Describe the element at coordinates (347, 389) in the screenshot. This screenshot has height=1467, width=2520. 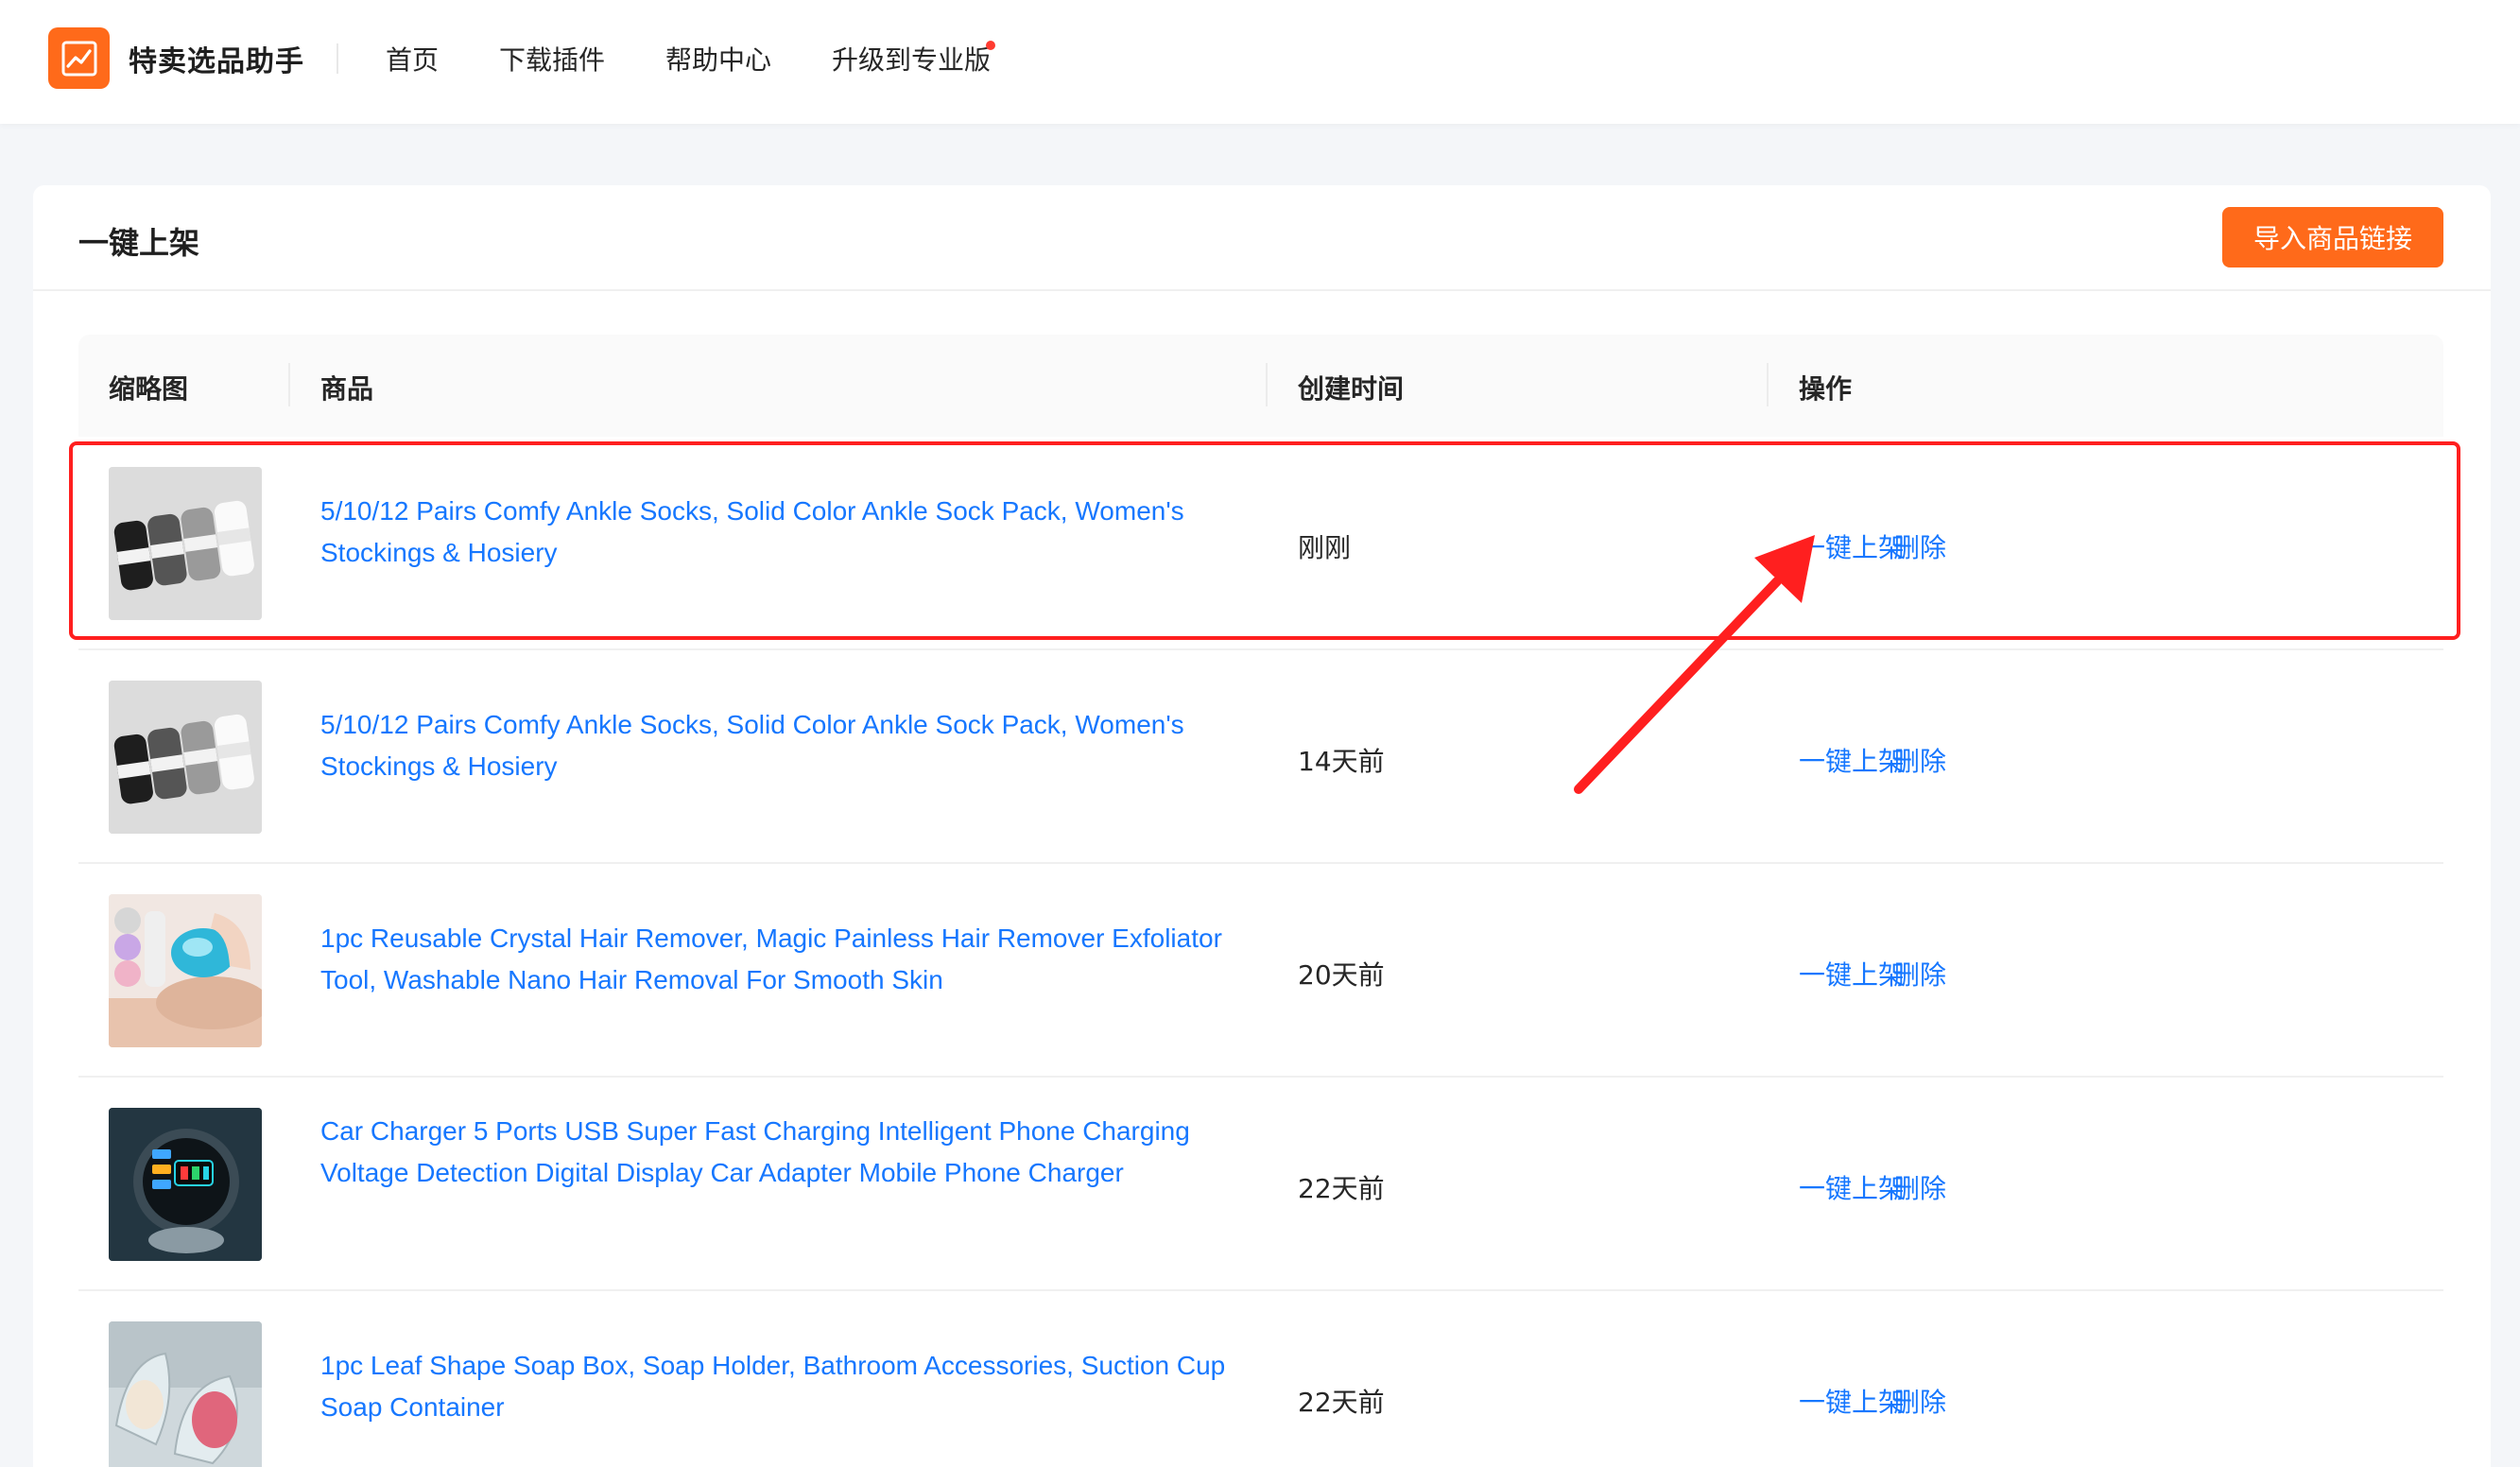
I see `column-header-product: 商品` at that location.